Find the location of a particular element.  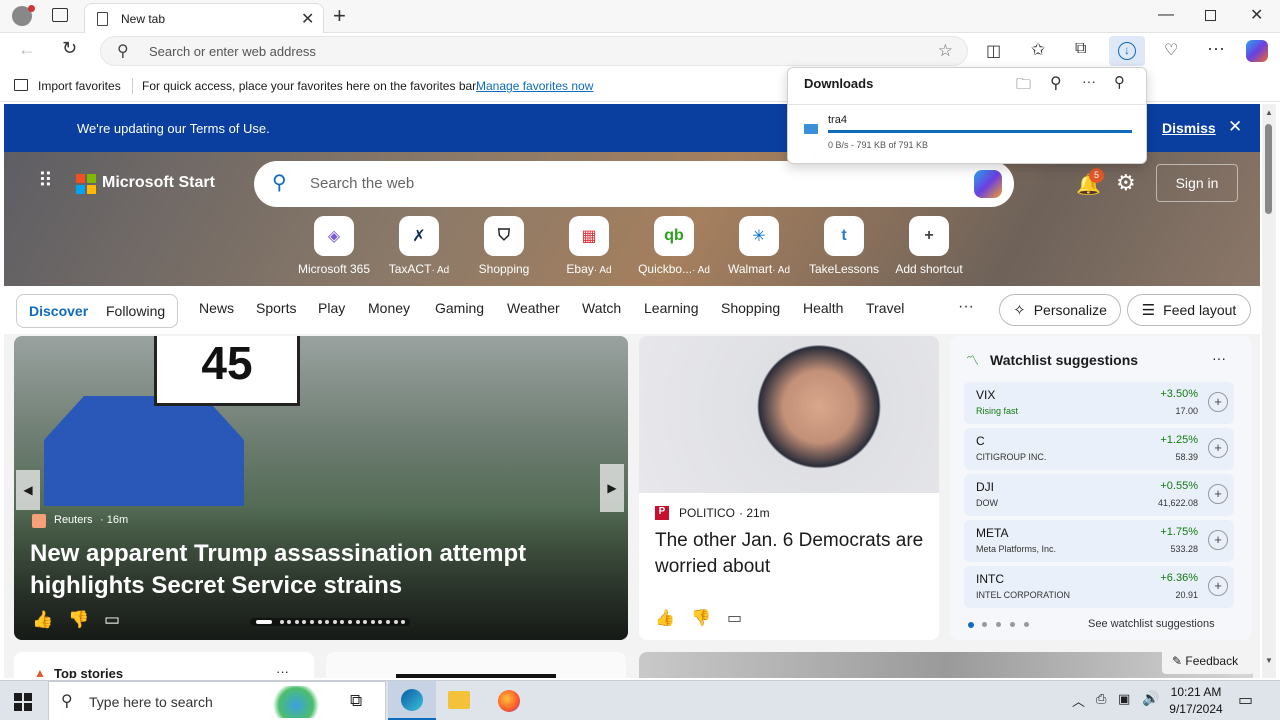

settings-gear-icon: ⚙ is located at coordinates (1126, 183).